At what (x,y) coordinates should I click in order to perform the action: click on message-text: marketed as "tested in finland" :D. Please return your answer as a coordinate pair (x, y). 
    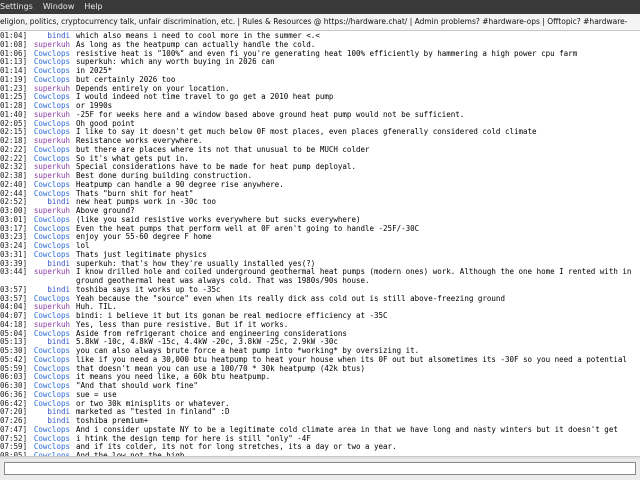
    Looking at the image, I should click on (153, 412).